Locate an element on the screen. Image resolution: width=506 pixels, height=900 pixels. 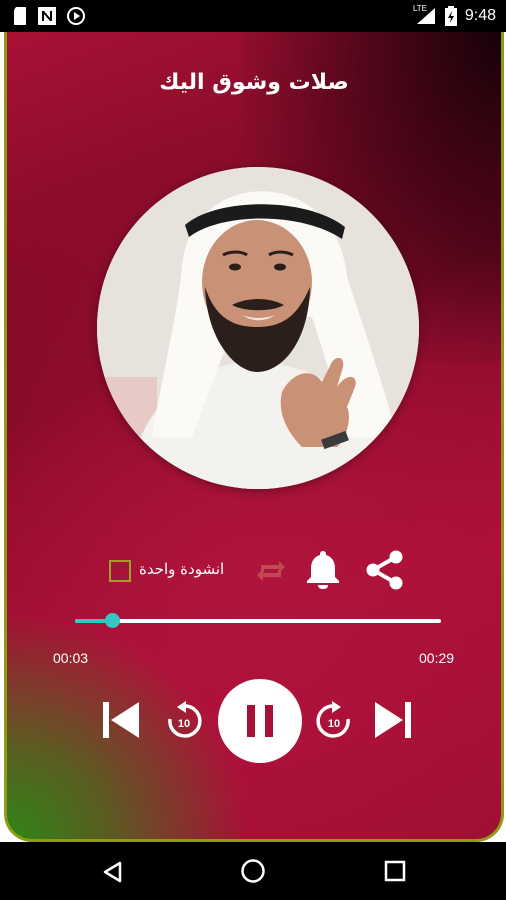
forward-button: 10 is located at coordinates (334, 720).